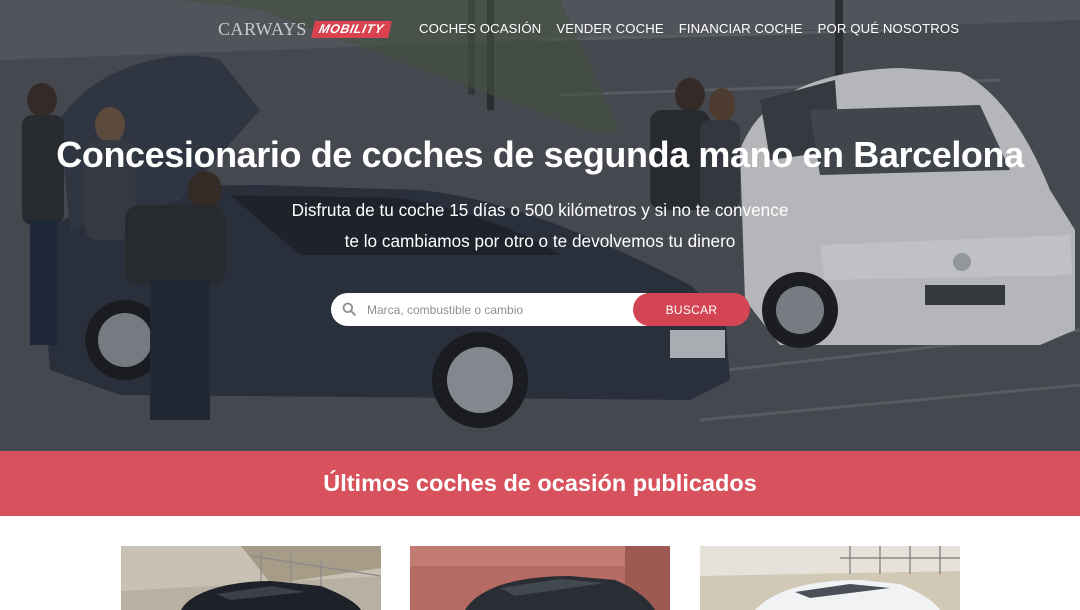 The image size is (1080, 610). What do you see at coordinates (480, 29) in the screenshot?
I see `nav-link-coches-ocasion: COCHES OCASIÓN` at bounding box center [480, 29].